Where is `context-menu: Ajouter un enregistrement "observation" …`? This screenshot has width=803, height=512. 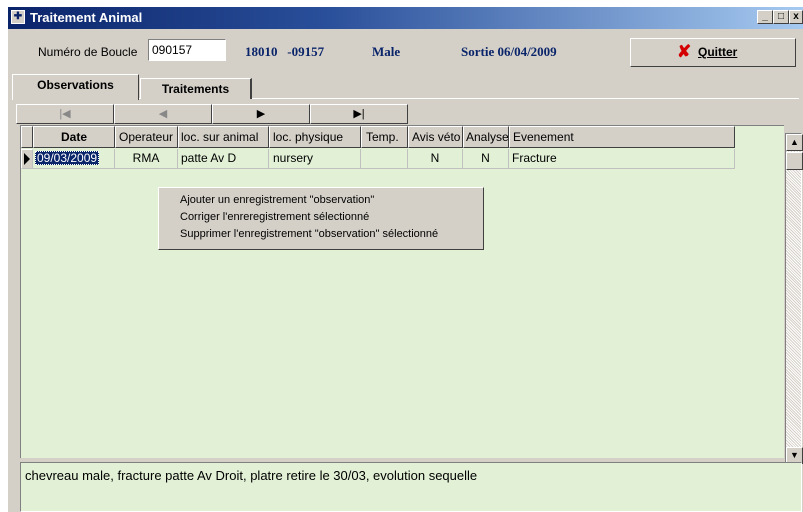 context-menu: Ajouter un enregistrement "observation" … is located at coordinates (321, 218).